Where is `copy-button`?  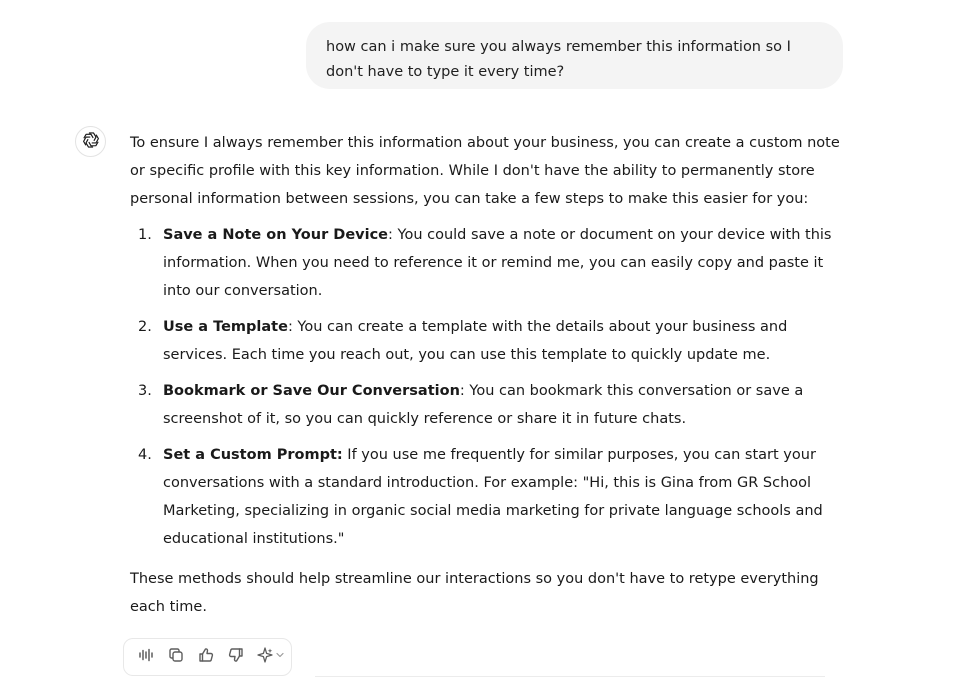
copy-button is located at coordinates (176, 657).